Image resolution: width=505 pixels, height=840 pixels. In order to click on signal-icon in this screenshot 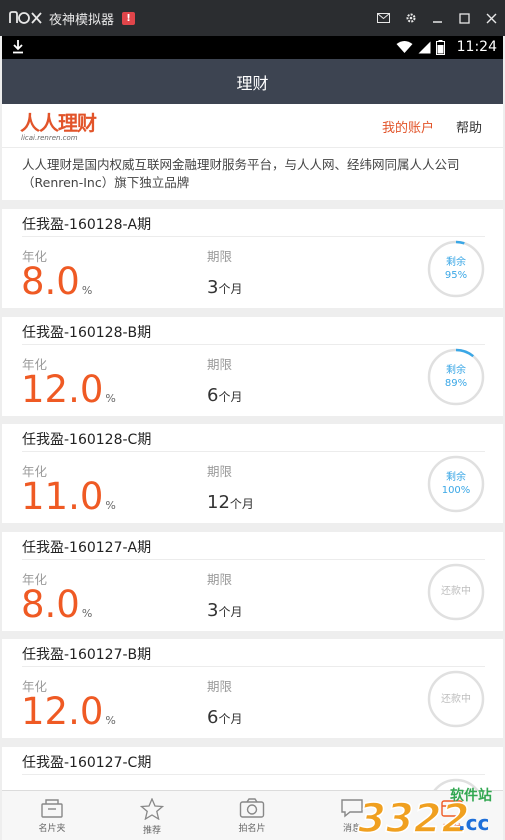, I will do `click(424, 47)`.